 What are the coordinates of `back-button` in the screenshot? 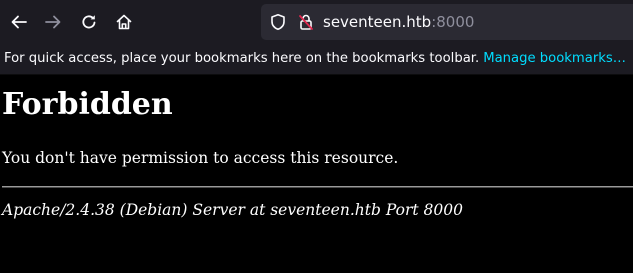 It's located at (19, 22).